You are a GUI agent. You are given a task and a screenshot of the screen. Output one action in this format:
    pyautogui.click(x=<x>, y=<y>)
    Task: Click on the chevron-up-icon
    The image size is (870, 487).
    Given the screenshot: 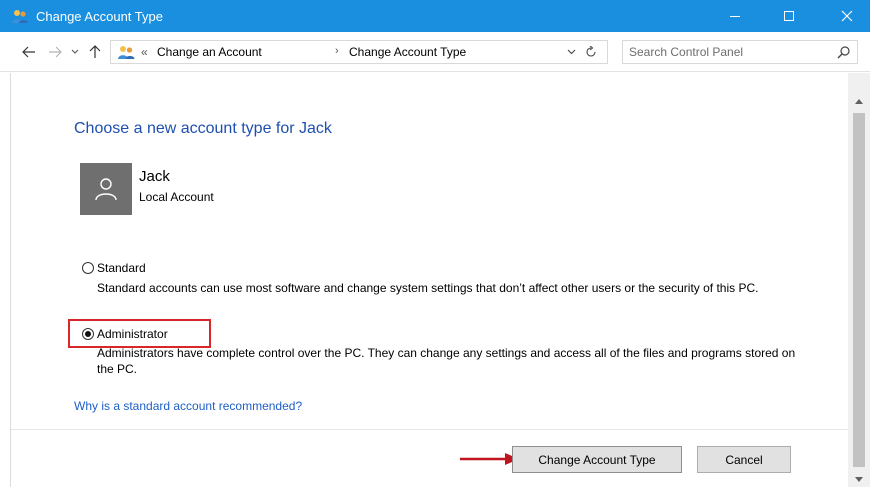 What is the action you would take?
    pyautogui.click(x=859, y=101)
    